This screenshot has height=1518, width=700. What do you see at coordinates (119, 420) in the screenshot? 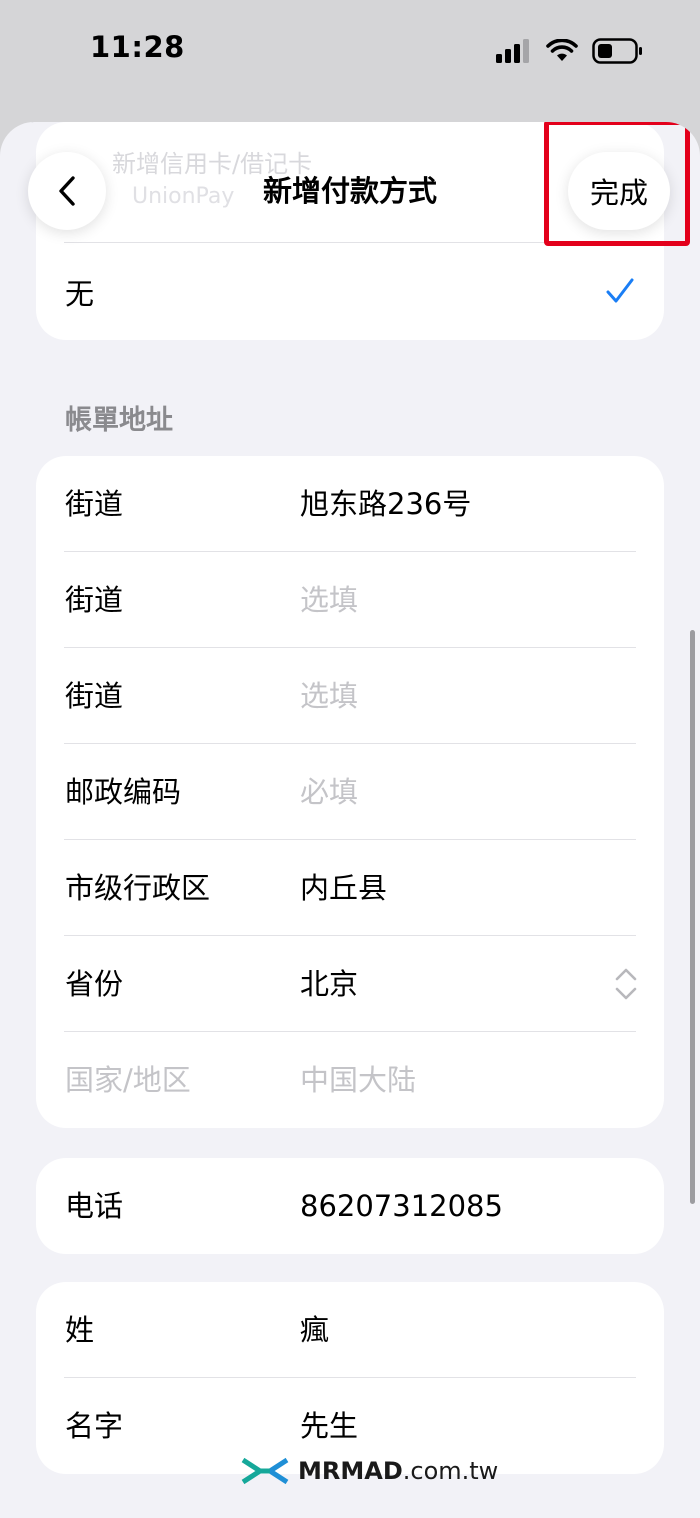
I see `billing-address-header: 帳單地址` at bounding box center [119, 420].